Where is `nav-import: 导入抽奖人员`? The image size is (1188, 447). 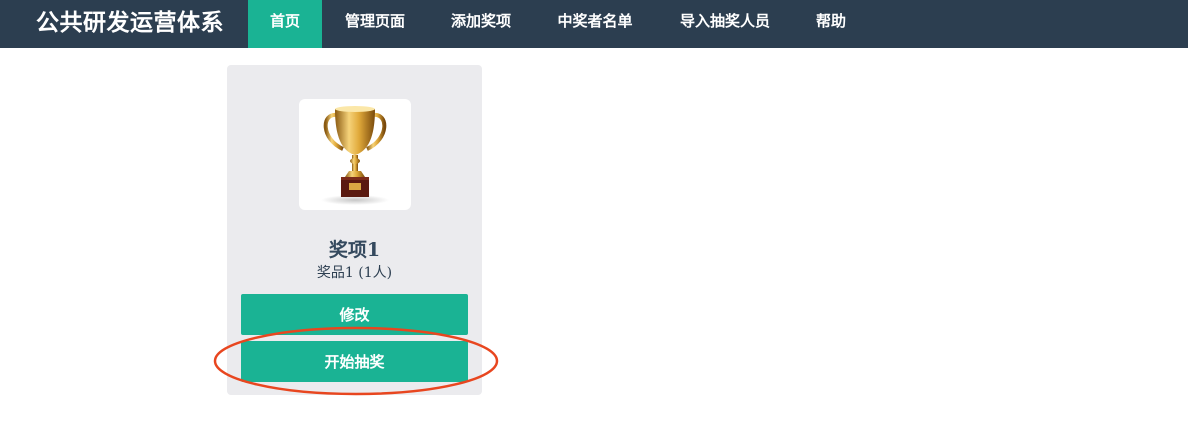
nav-import: 导入抽奖人员 is located at coordinates (725, 24).